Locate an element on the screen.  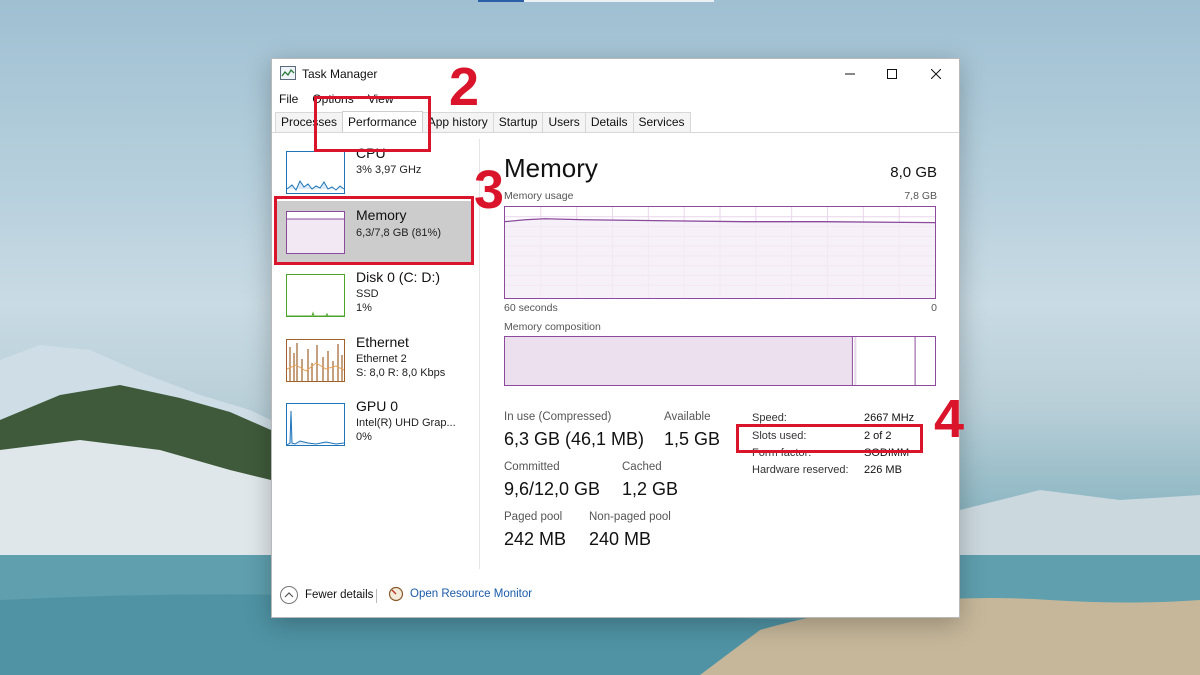
top-strip is located at coordinates (596, 1).